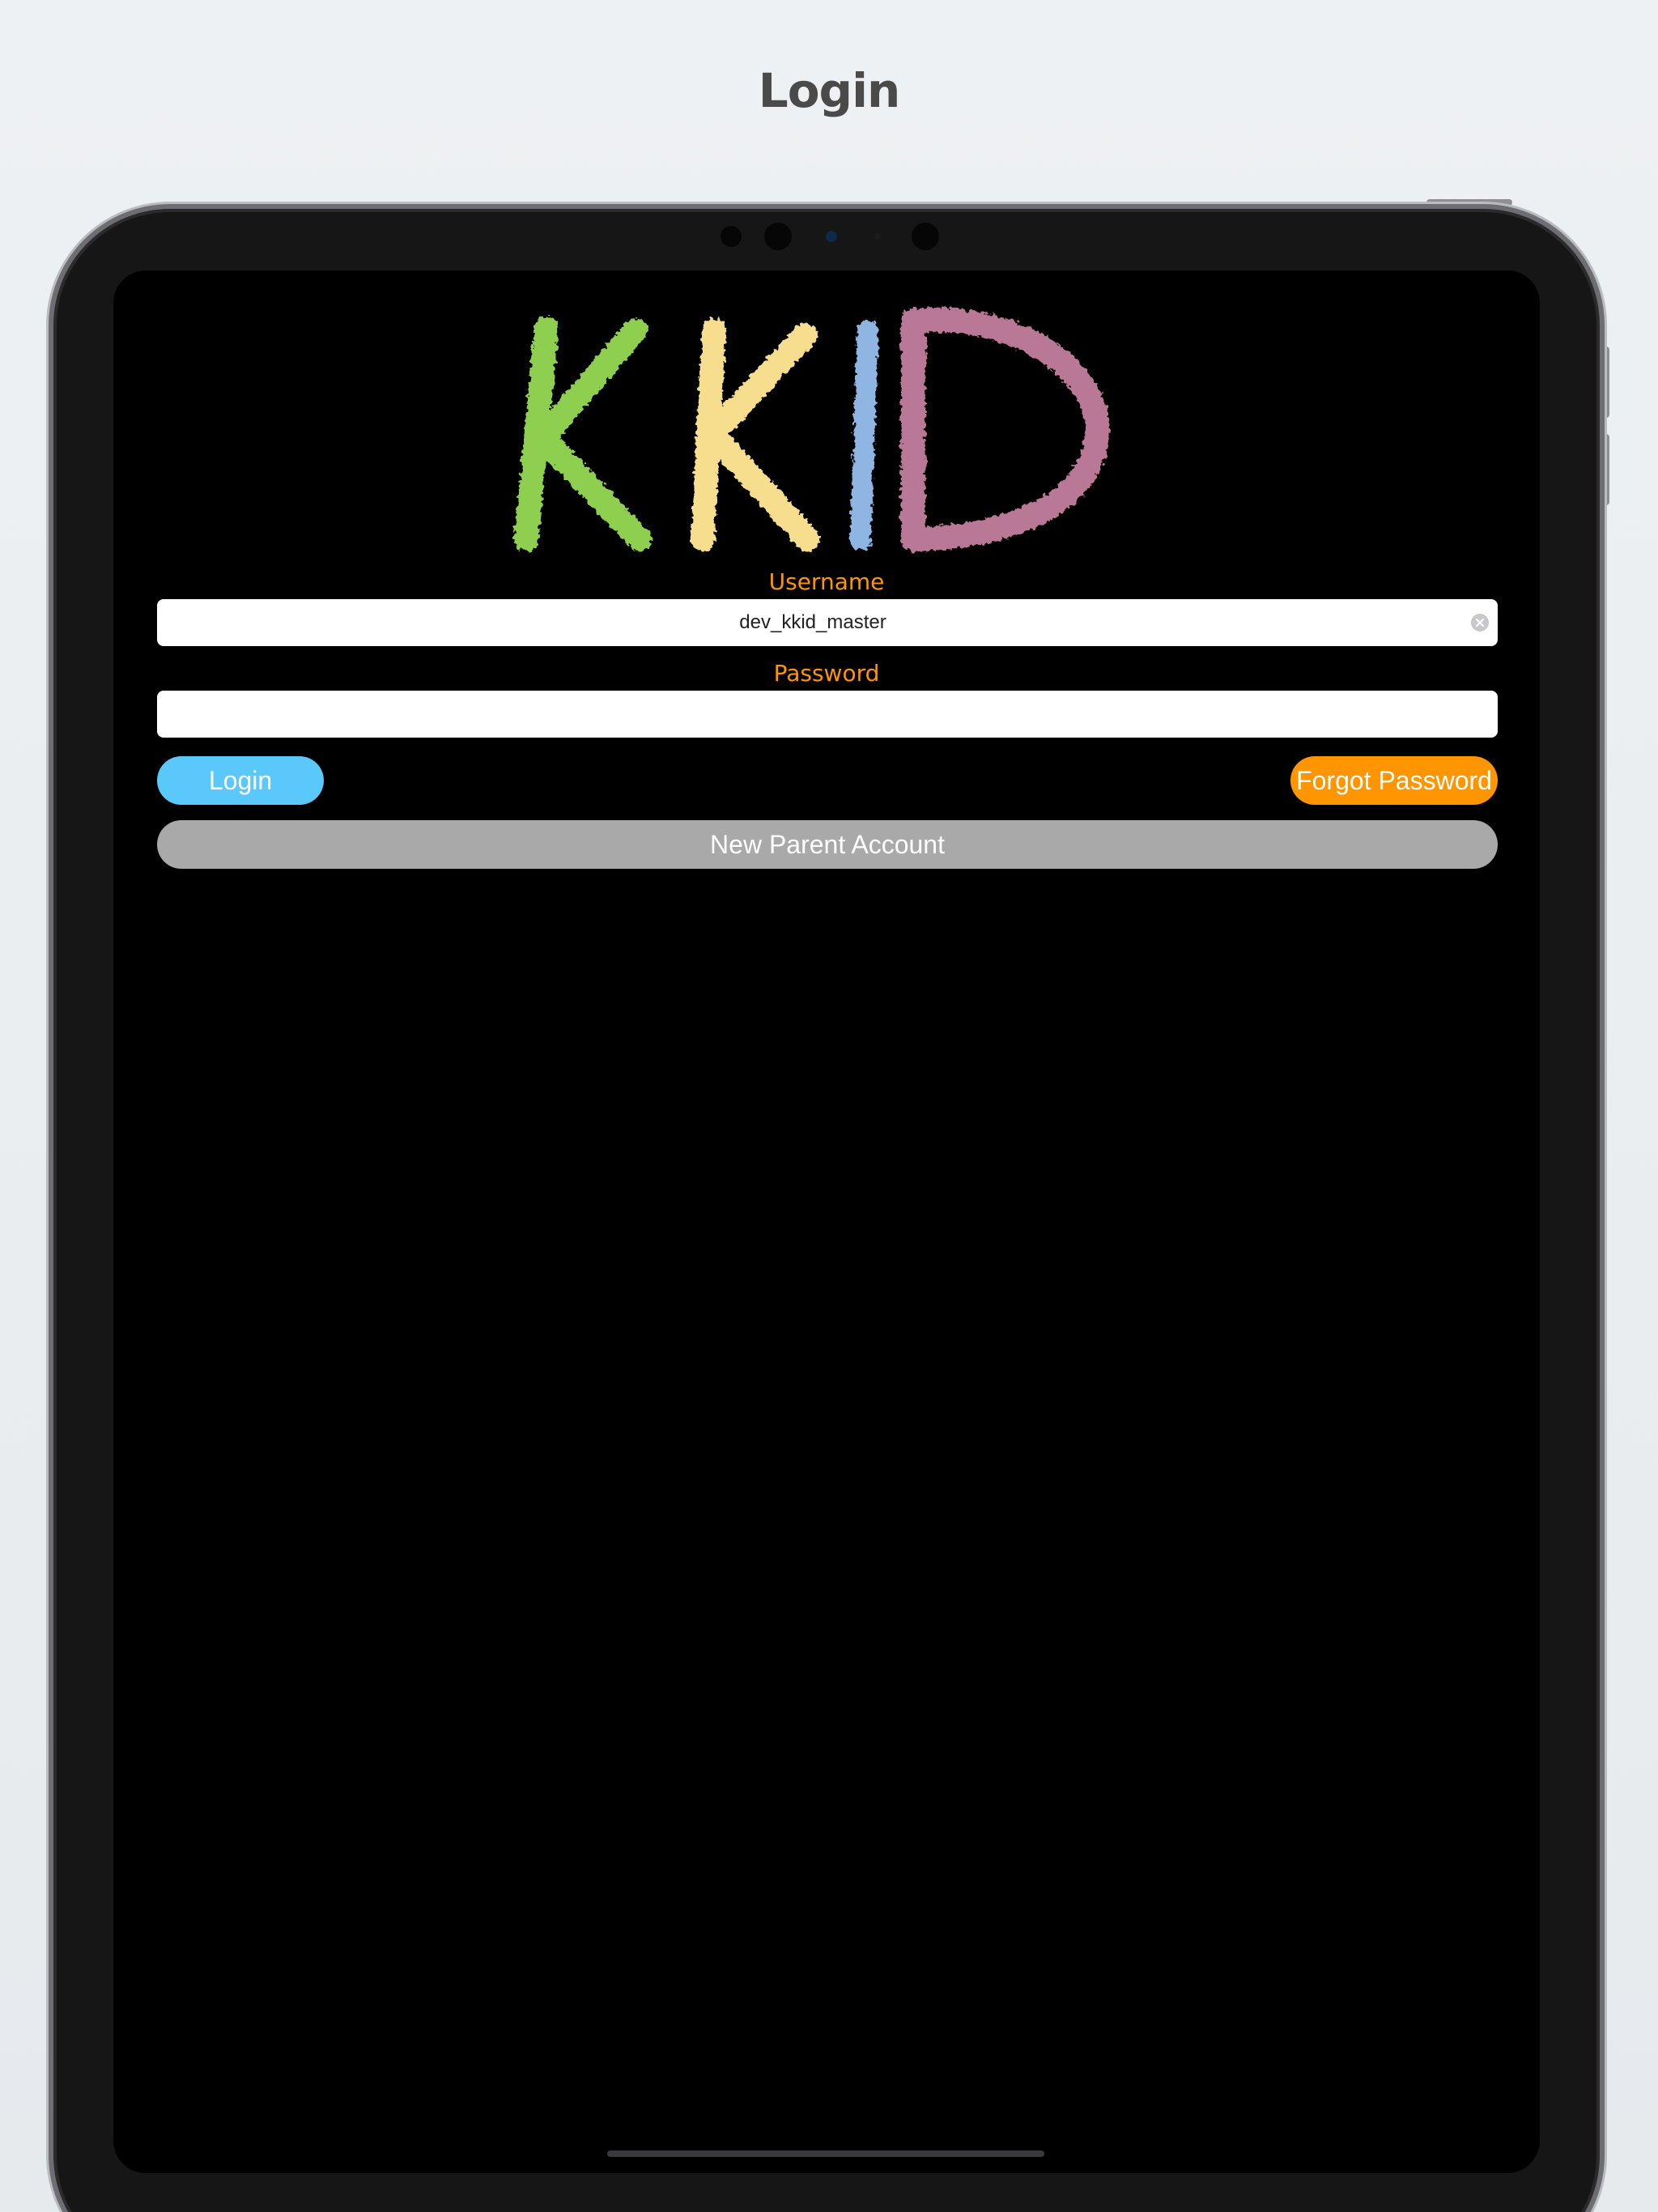 This screenshot has width=1658, height=2212. I want to click on camera-lens-icon, so click(831, 236).